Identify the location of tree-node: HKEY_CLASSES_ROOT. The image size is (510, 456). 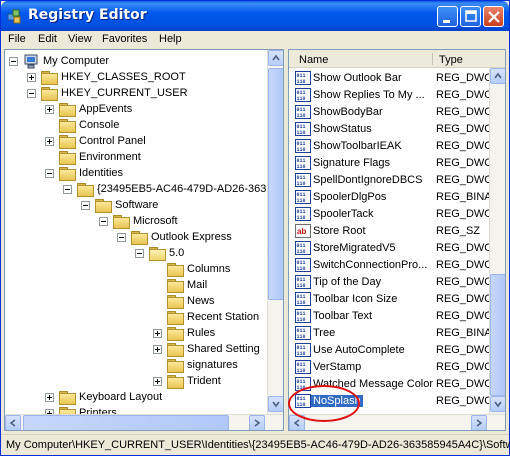
(136, 78).